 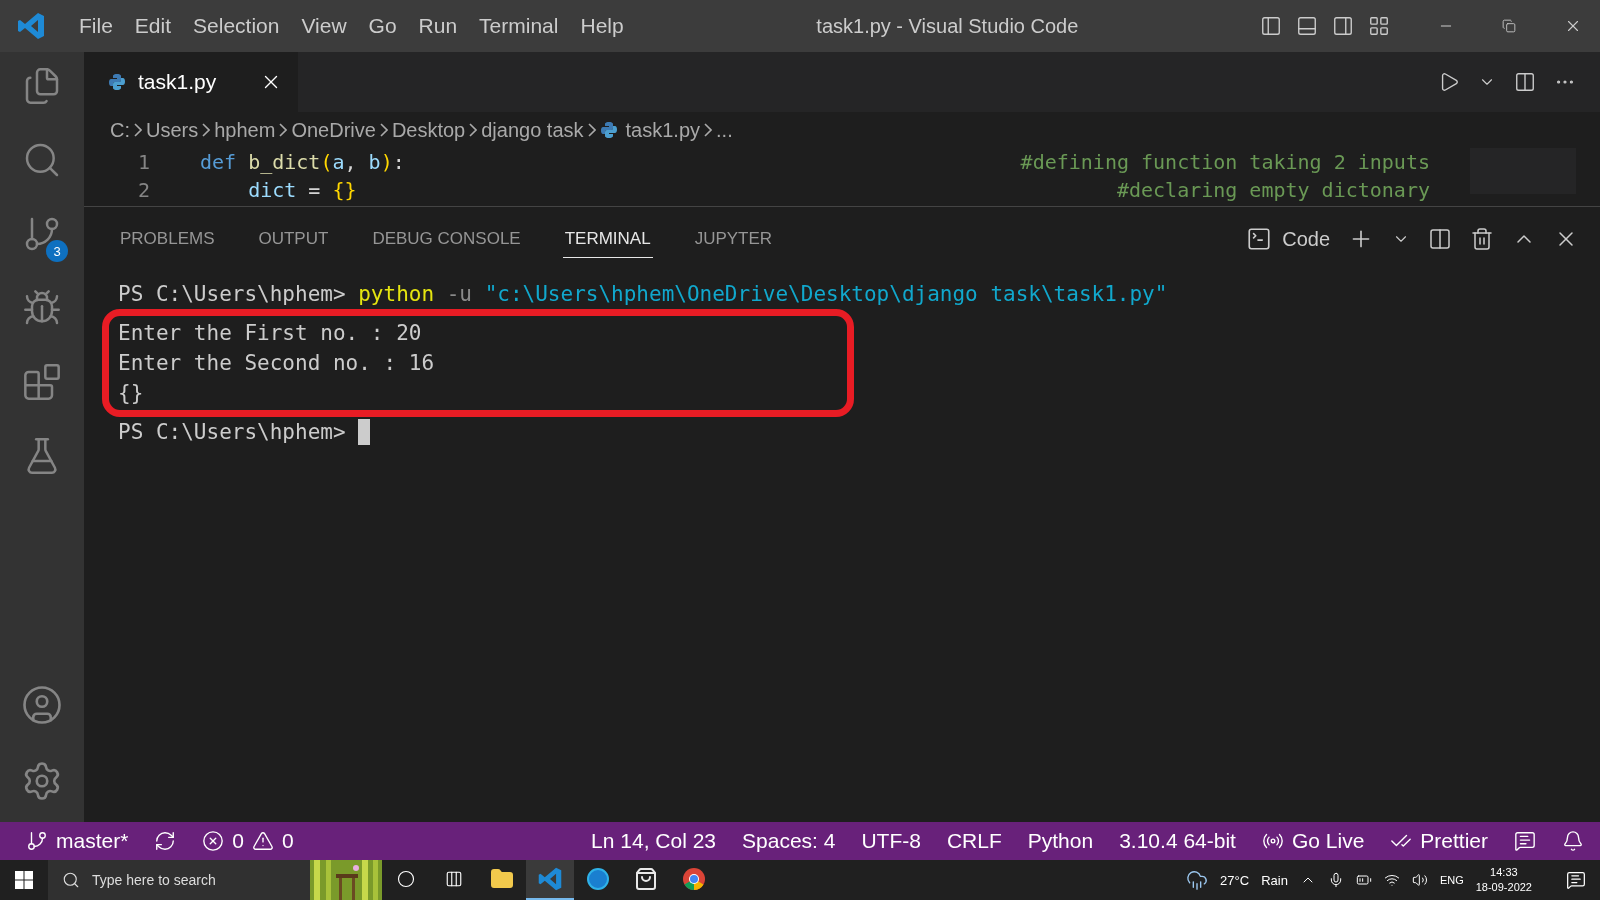 I want to click on status-item: 3.10.4 64-bit, so click(x=1177, y=841).